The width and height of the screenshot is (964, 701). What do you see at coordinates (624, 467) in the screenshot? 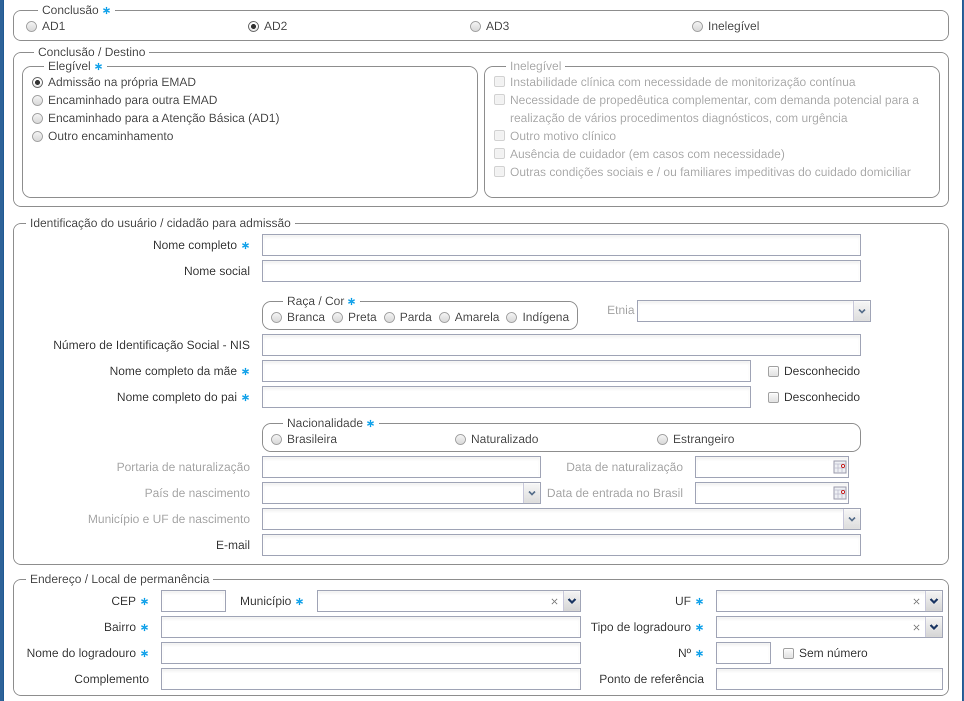
I see `field-label: Data de naturalização` at bounding box center [624, 467].